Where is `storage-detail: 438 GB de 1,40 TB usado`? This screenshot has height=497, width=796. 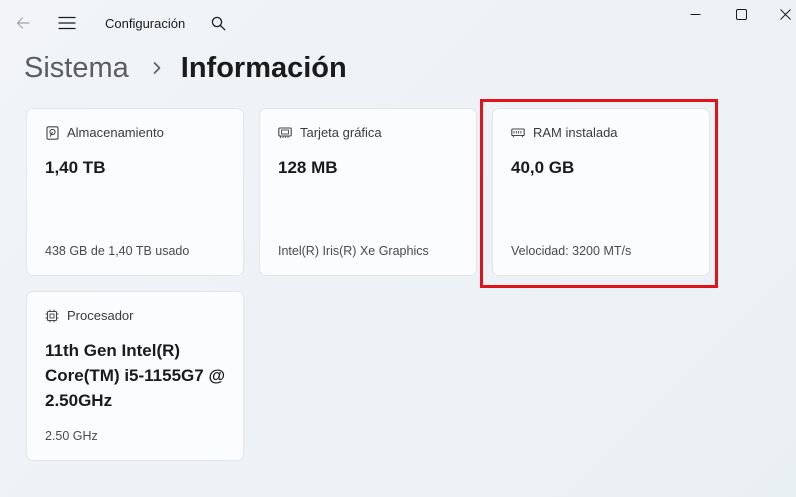
storage-detail: 438 GB de 1,40 TB usado is located at coordinates (117, 251).